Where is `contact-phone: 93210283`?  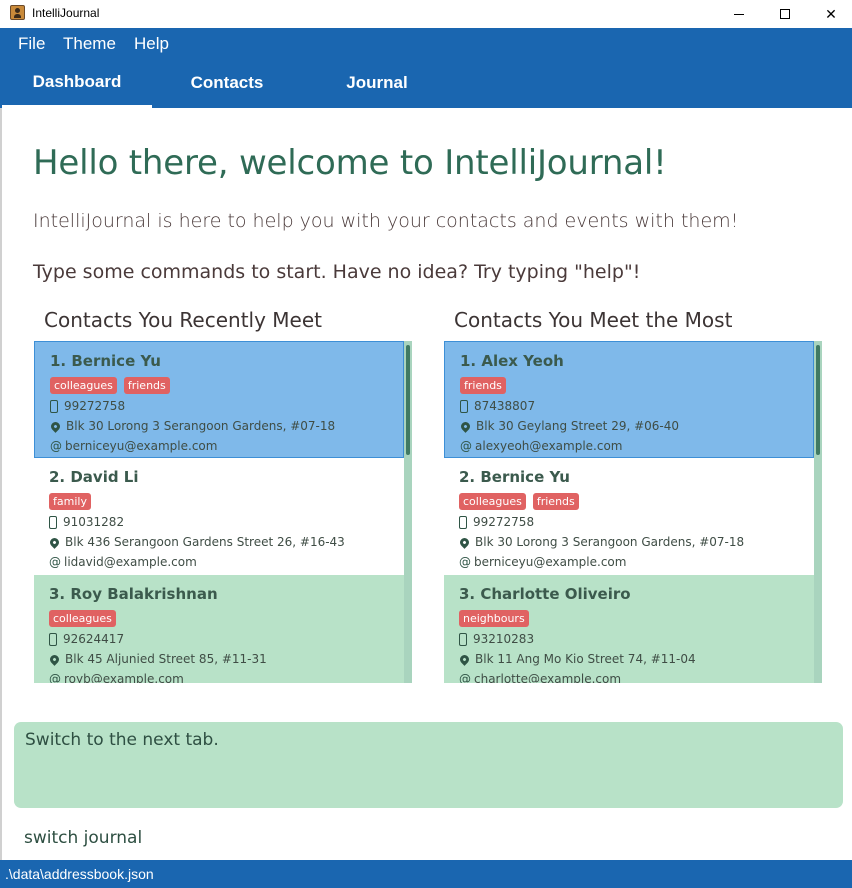
contact-phone: 93210283 is located at coordinates (504, 639).